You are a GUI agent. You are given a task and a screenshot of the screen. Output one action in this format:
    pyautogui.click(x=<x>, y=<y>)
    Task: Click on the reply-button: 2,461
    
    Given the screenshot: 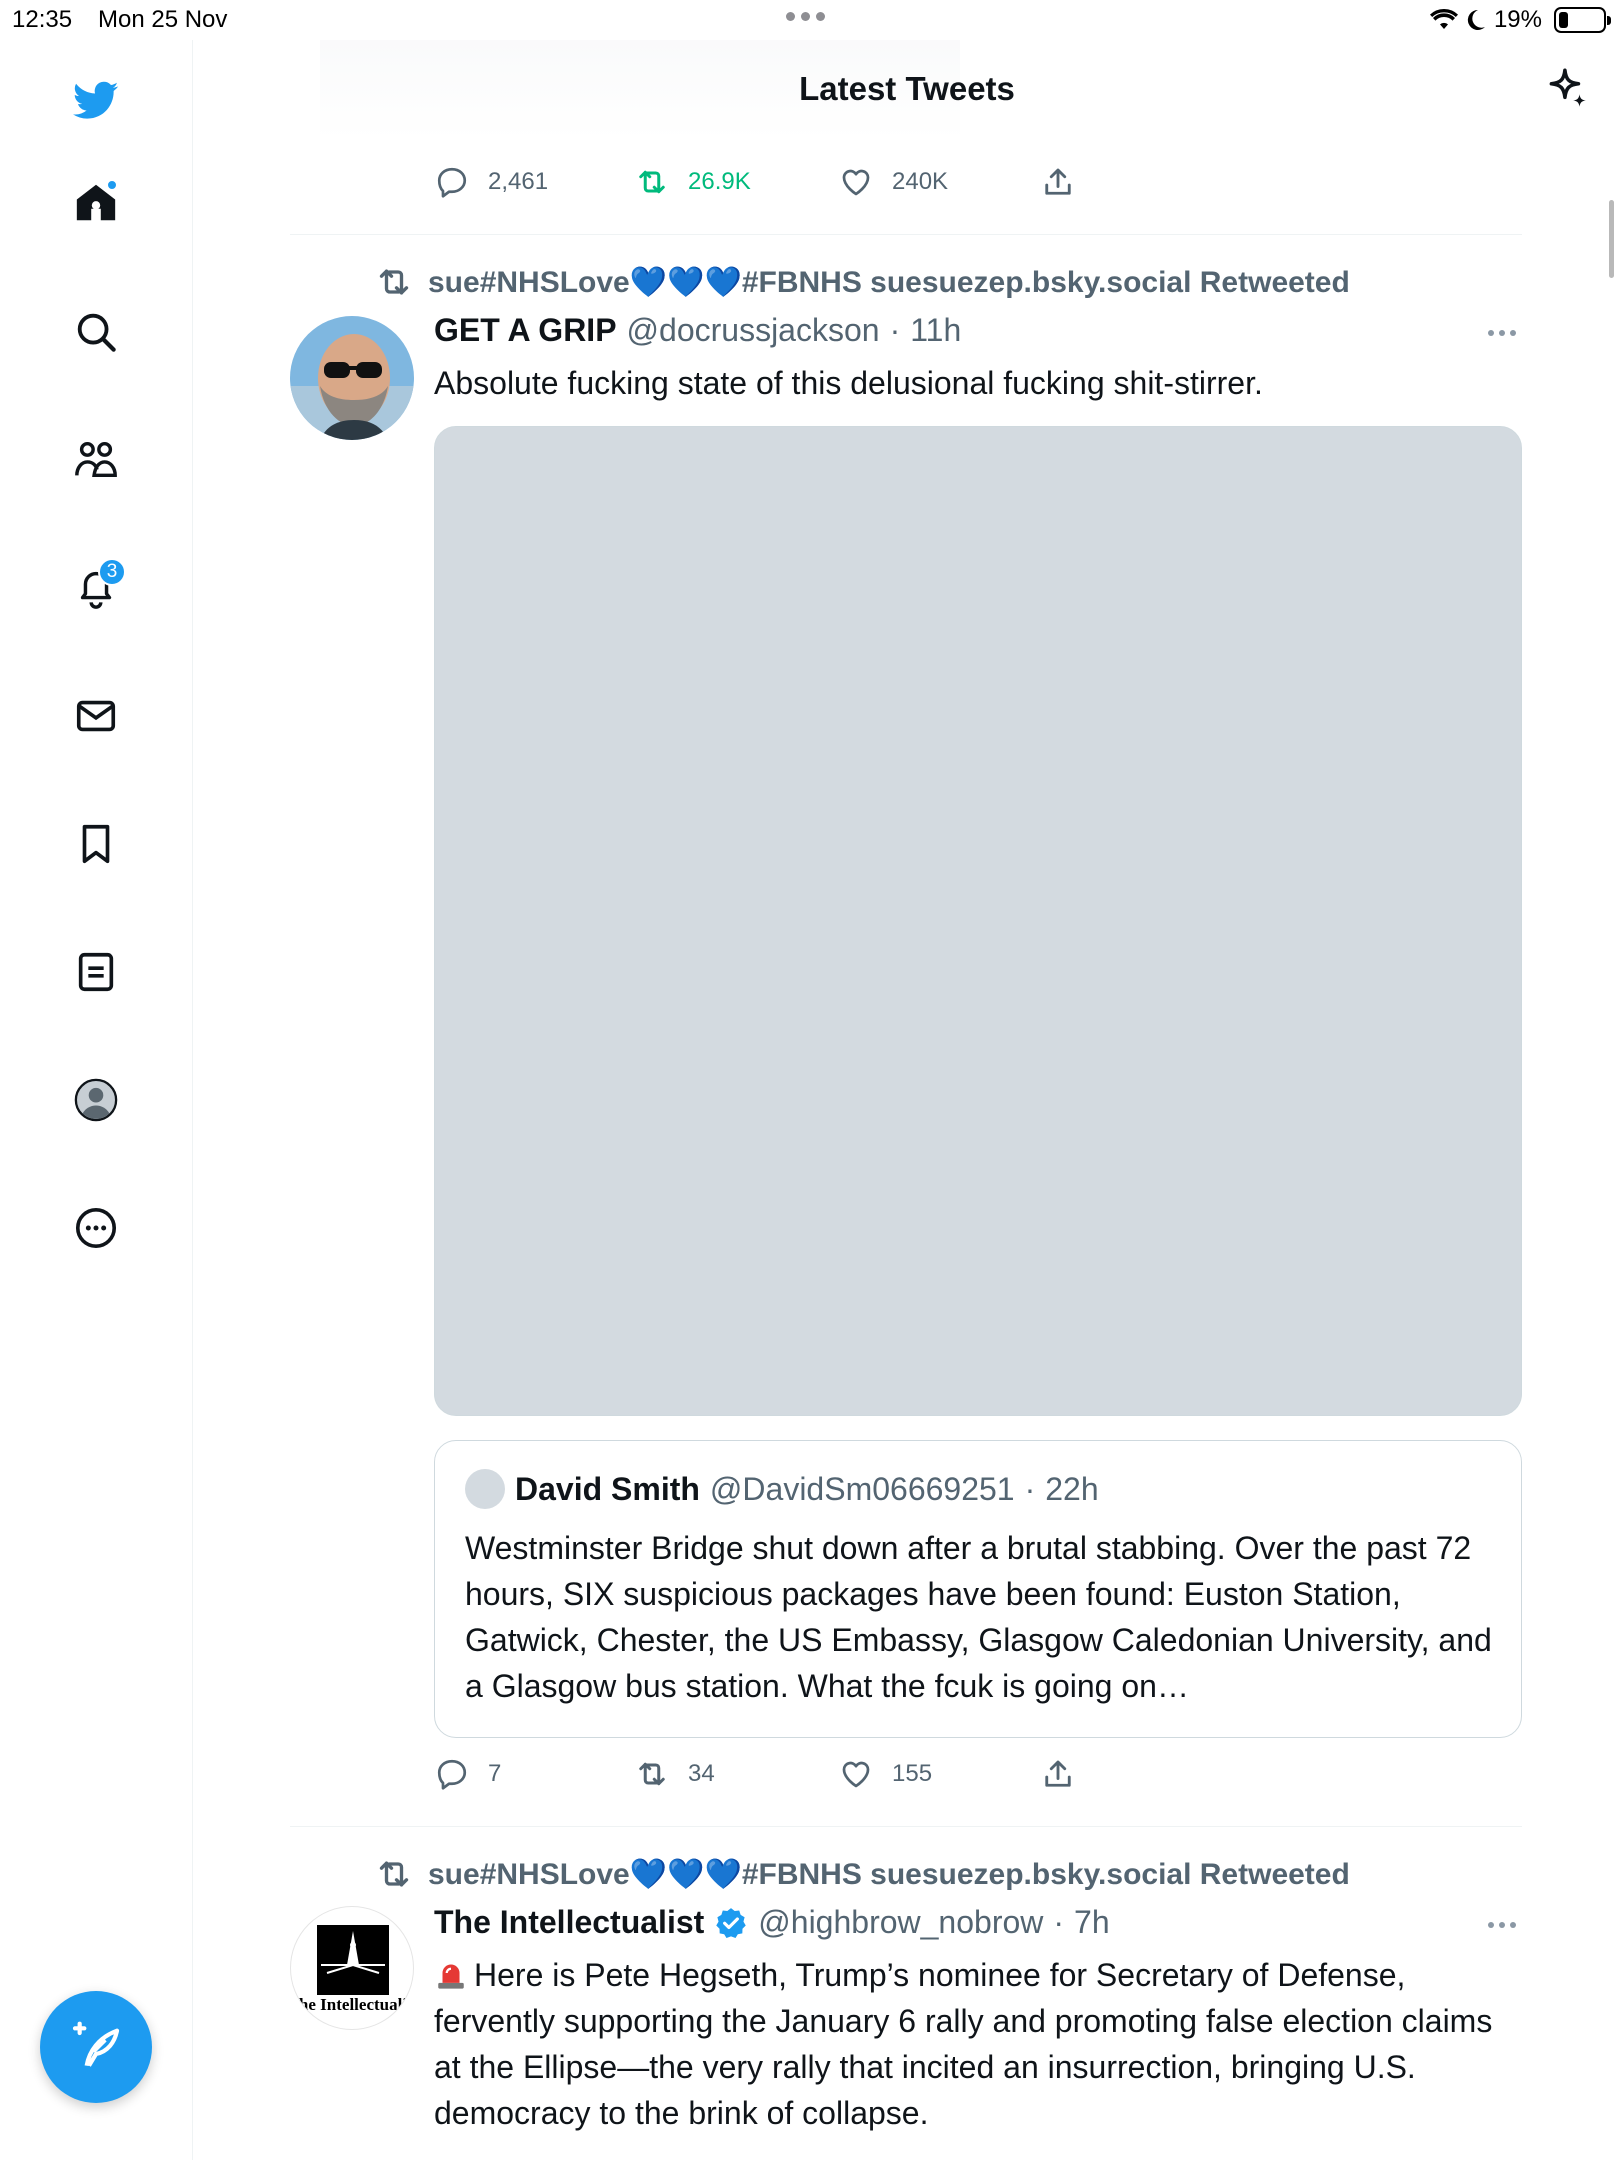 What is the action you would take?
    pyautogui.click(x=491, y=182)
    